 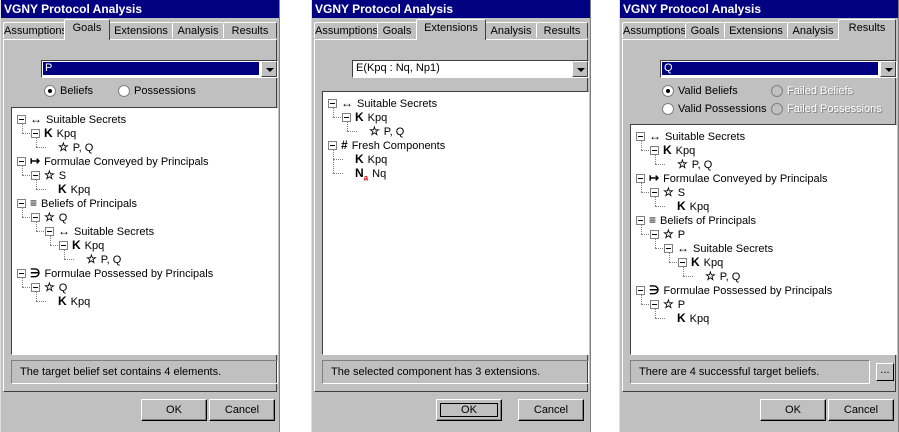 I want to click on component-select: E(Kpq : Nq, Np1), so click(x=470, y=69).